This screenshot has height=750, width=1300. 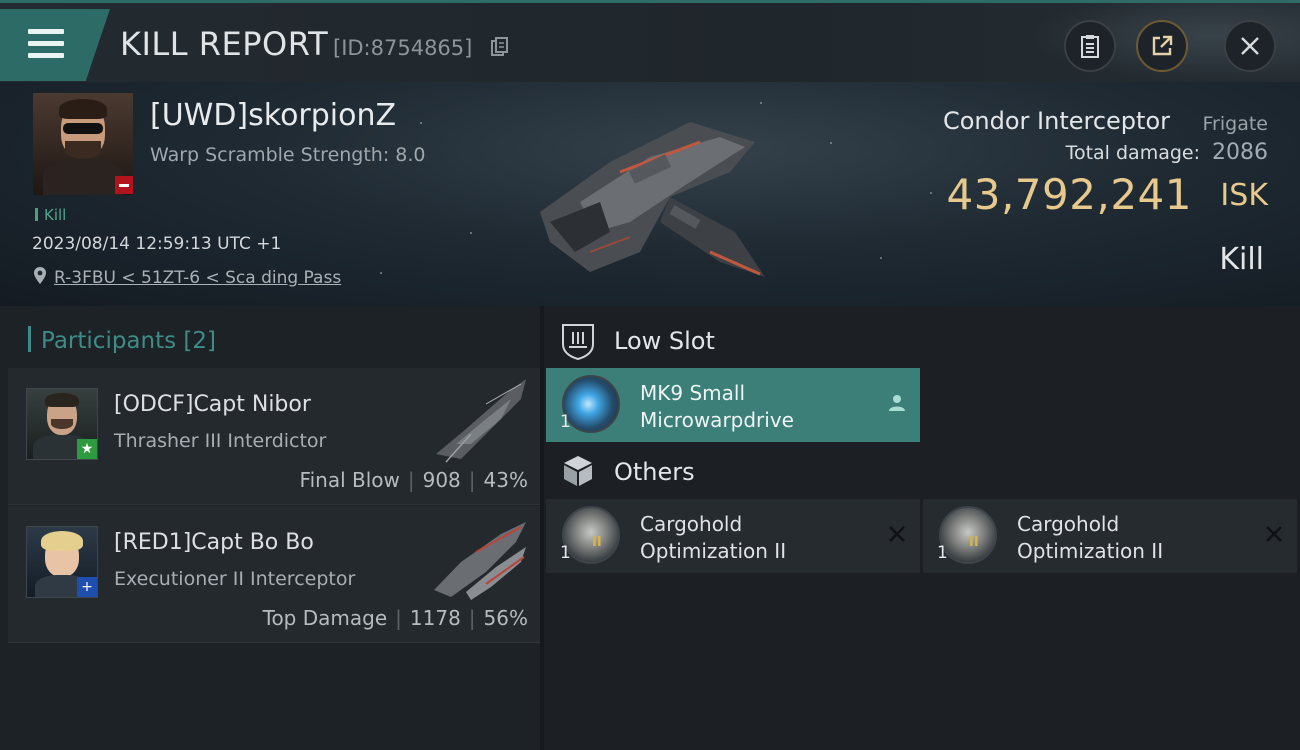 What do you see at coordinates (1132, 153) in the screenshot?
I see `total-damage-label: Total damage:` at bounding box center [1132, 153].